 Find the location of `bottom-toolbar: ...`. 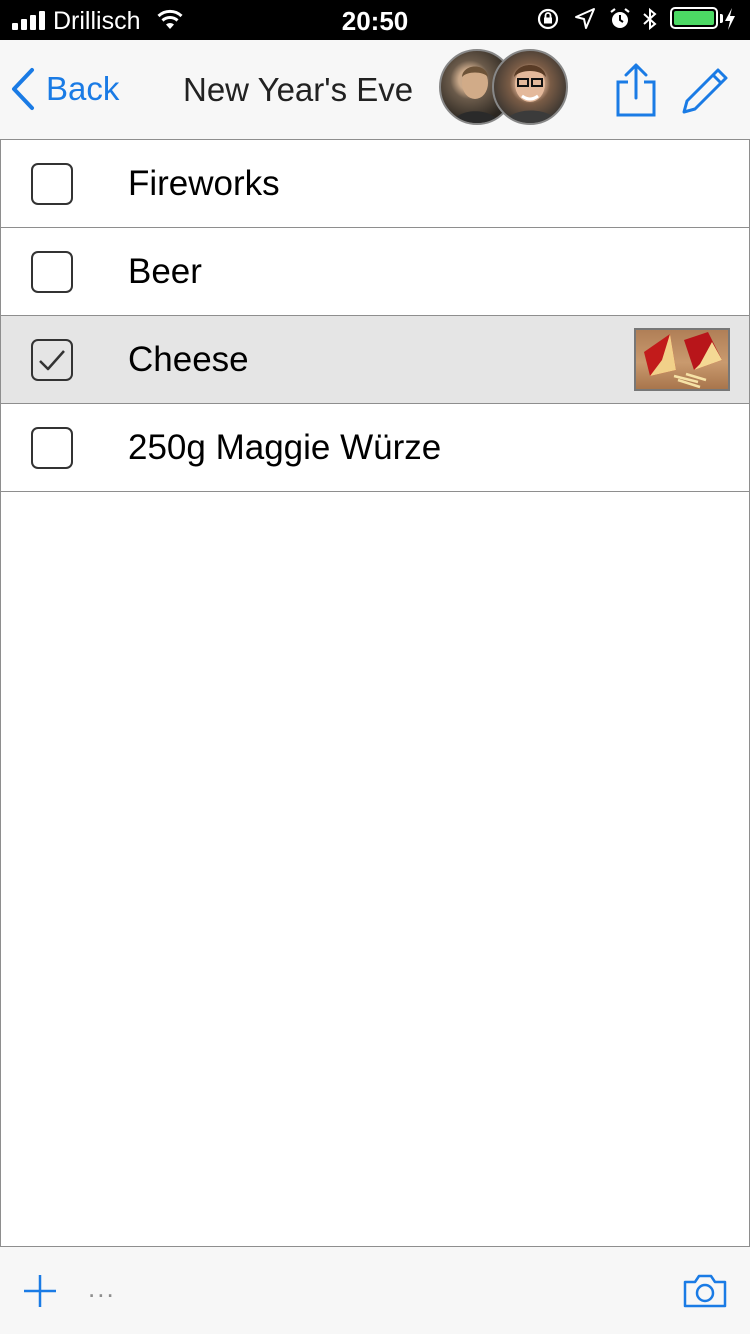

bottom-toolbar: ... is located at coordinates (375, 1290).